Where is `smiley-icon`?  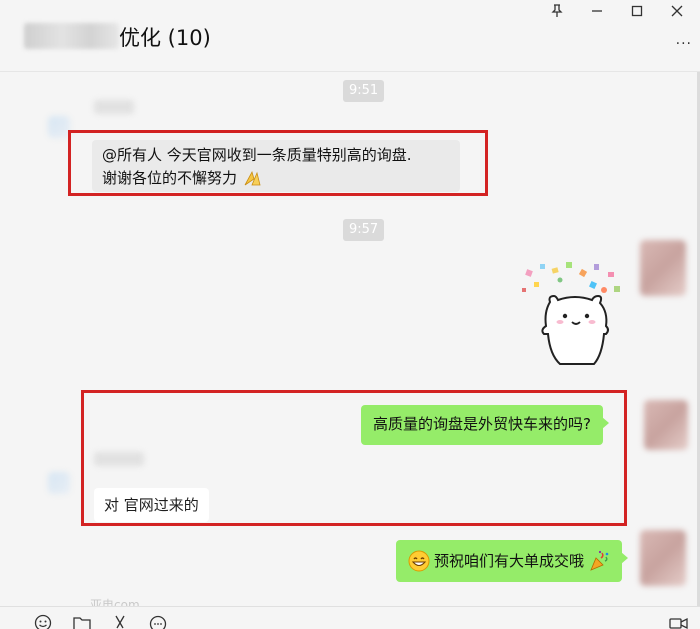 smiley-icon is located at coordinates (43, 621).